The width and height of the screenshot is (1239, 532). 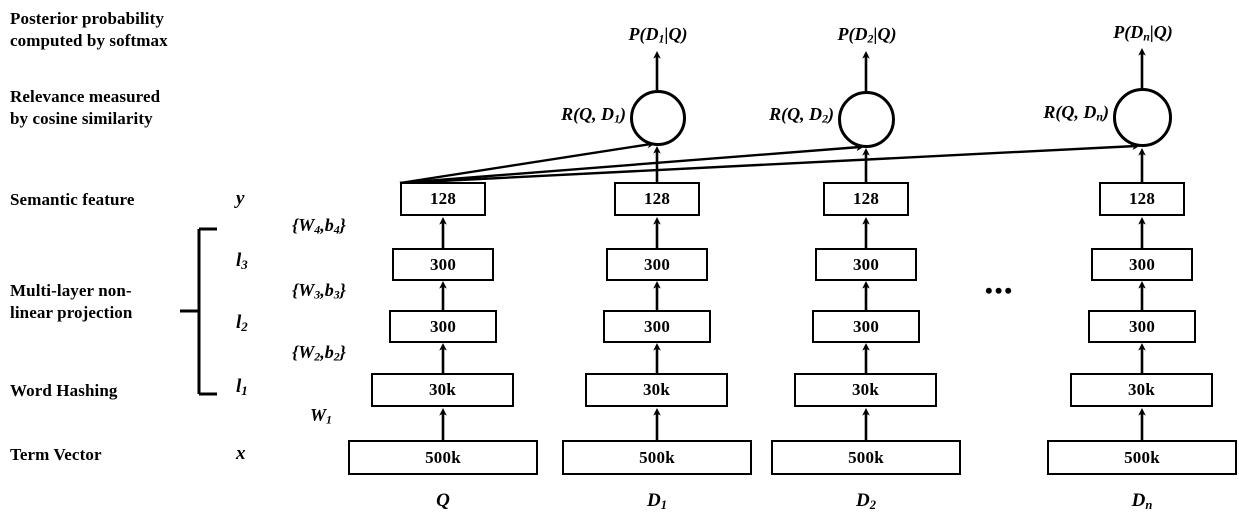 I want to click on doc2-relevance-label: R(Q, D2), so click(x=750, y=115).